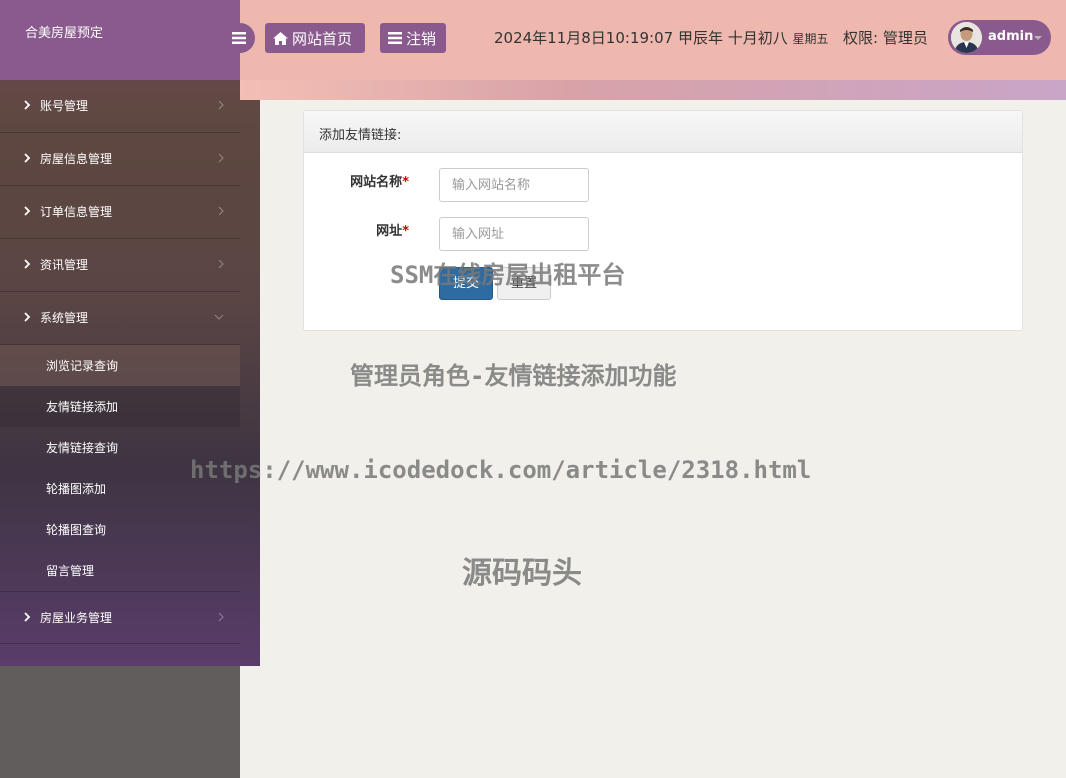  I want to click on hamburger-icon, so click(238, 38).